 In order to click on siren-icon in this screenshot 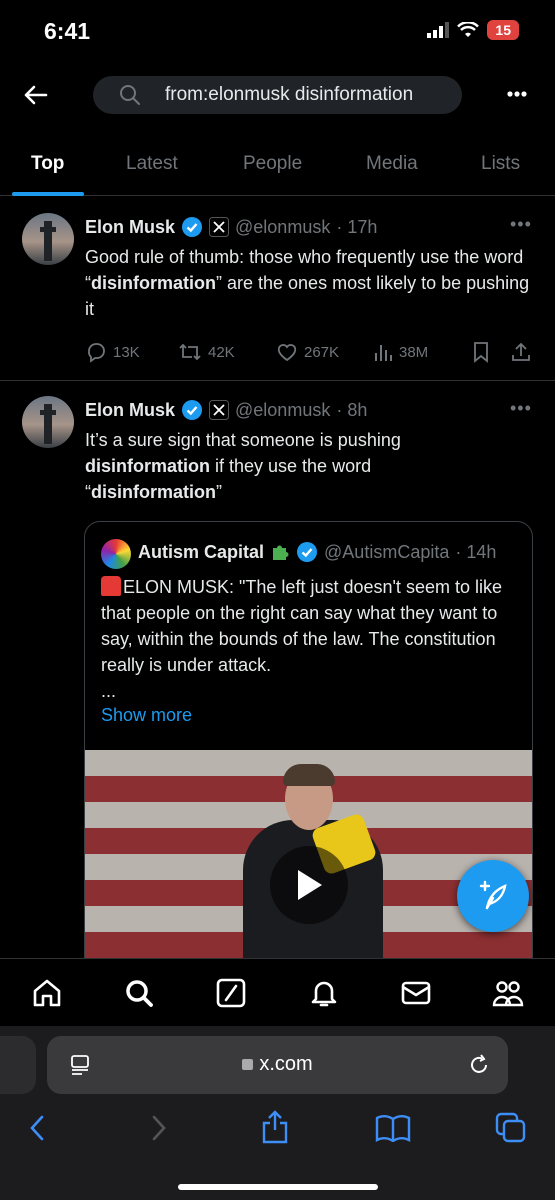, I will do `click(111, 586)`.